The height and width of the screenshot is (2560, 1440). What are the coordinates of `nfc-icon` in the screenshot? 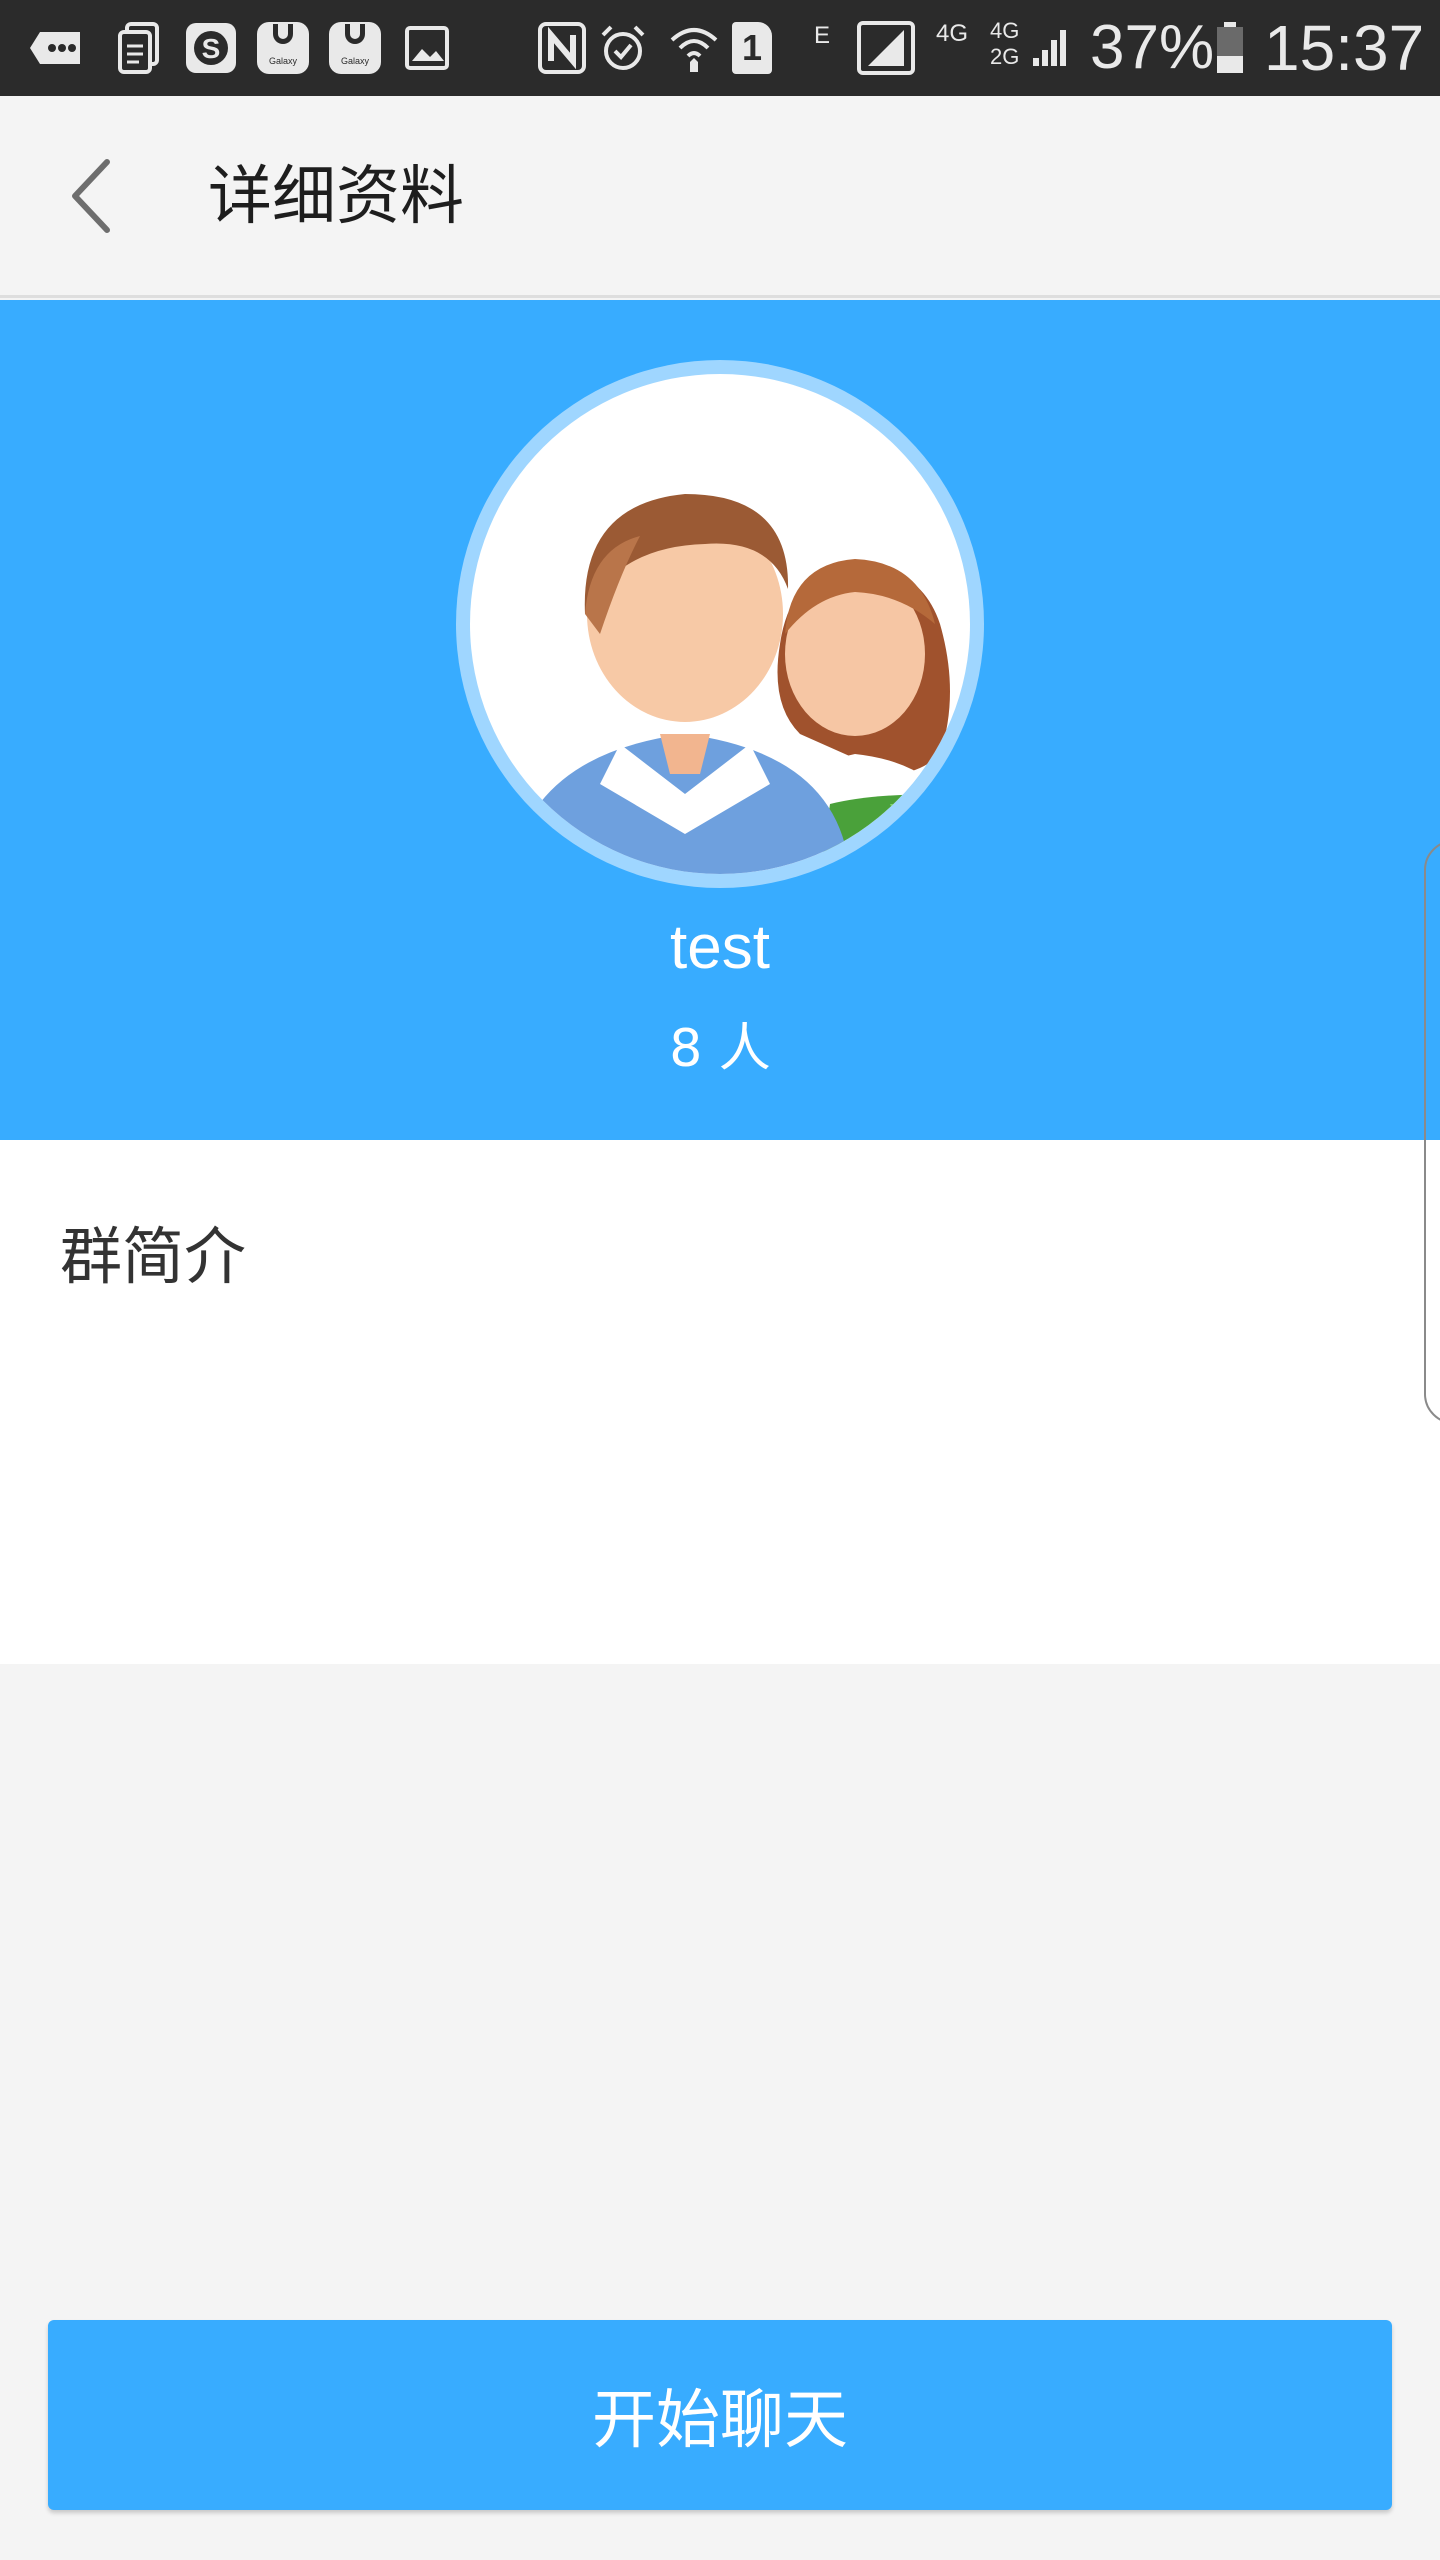 It's located at (562, 48).